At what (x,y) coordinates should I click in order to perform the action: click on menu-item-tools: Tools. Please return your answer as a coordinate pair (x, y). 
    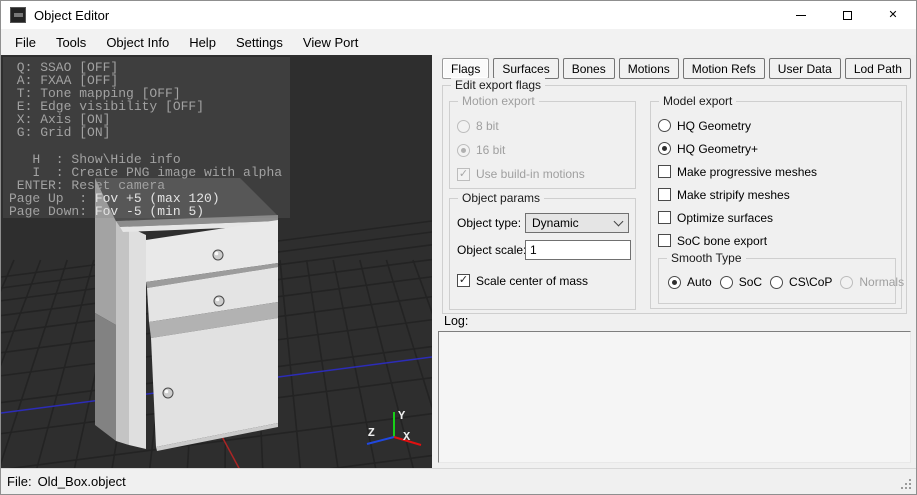
    Looking at the image, I should click on (71, 42).